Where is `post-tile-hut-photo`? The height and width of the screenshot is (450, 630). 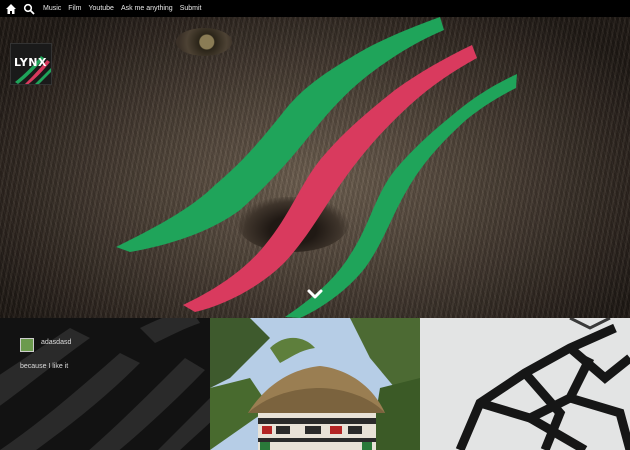
post-tile-hut-photo is located at coordinates (315, 384).